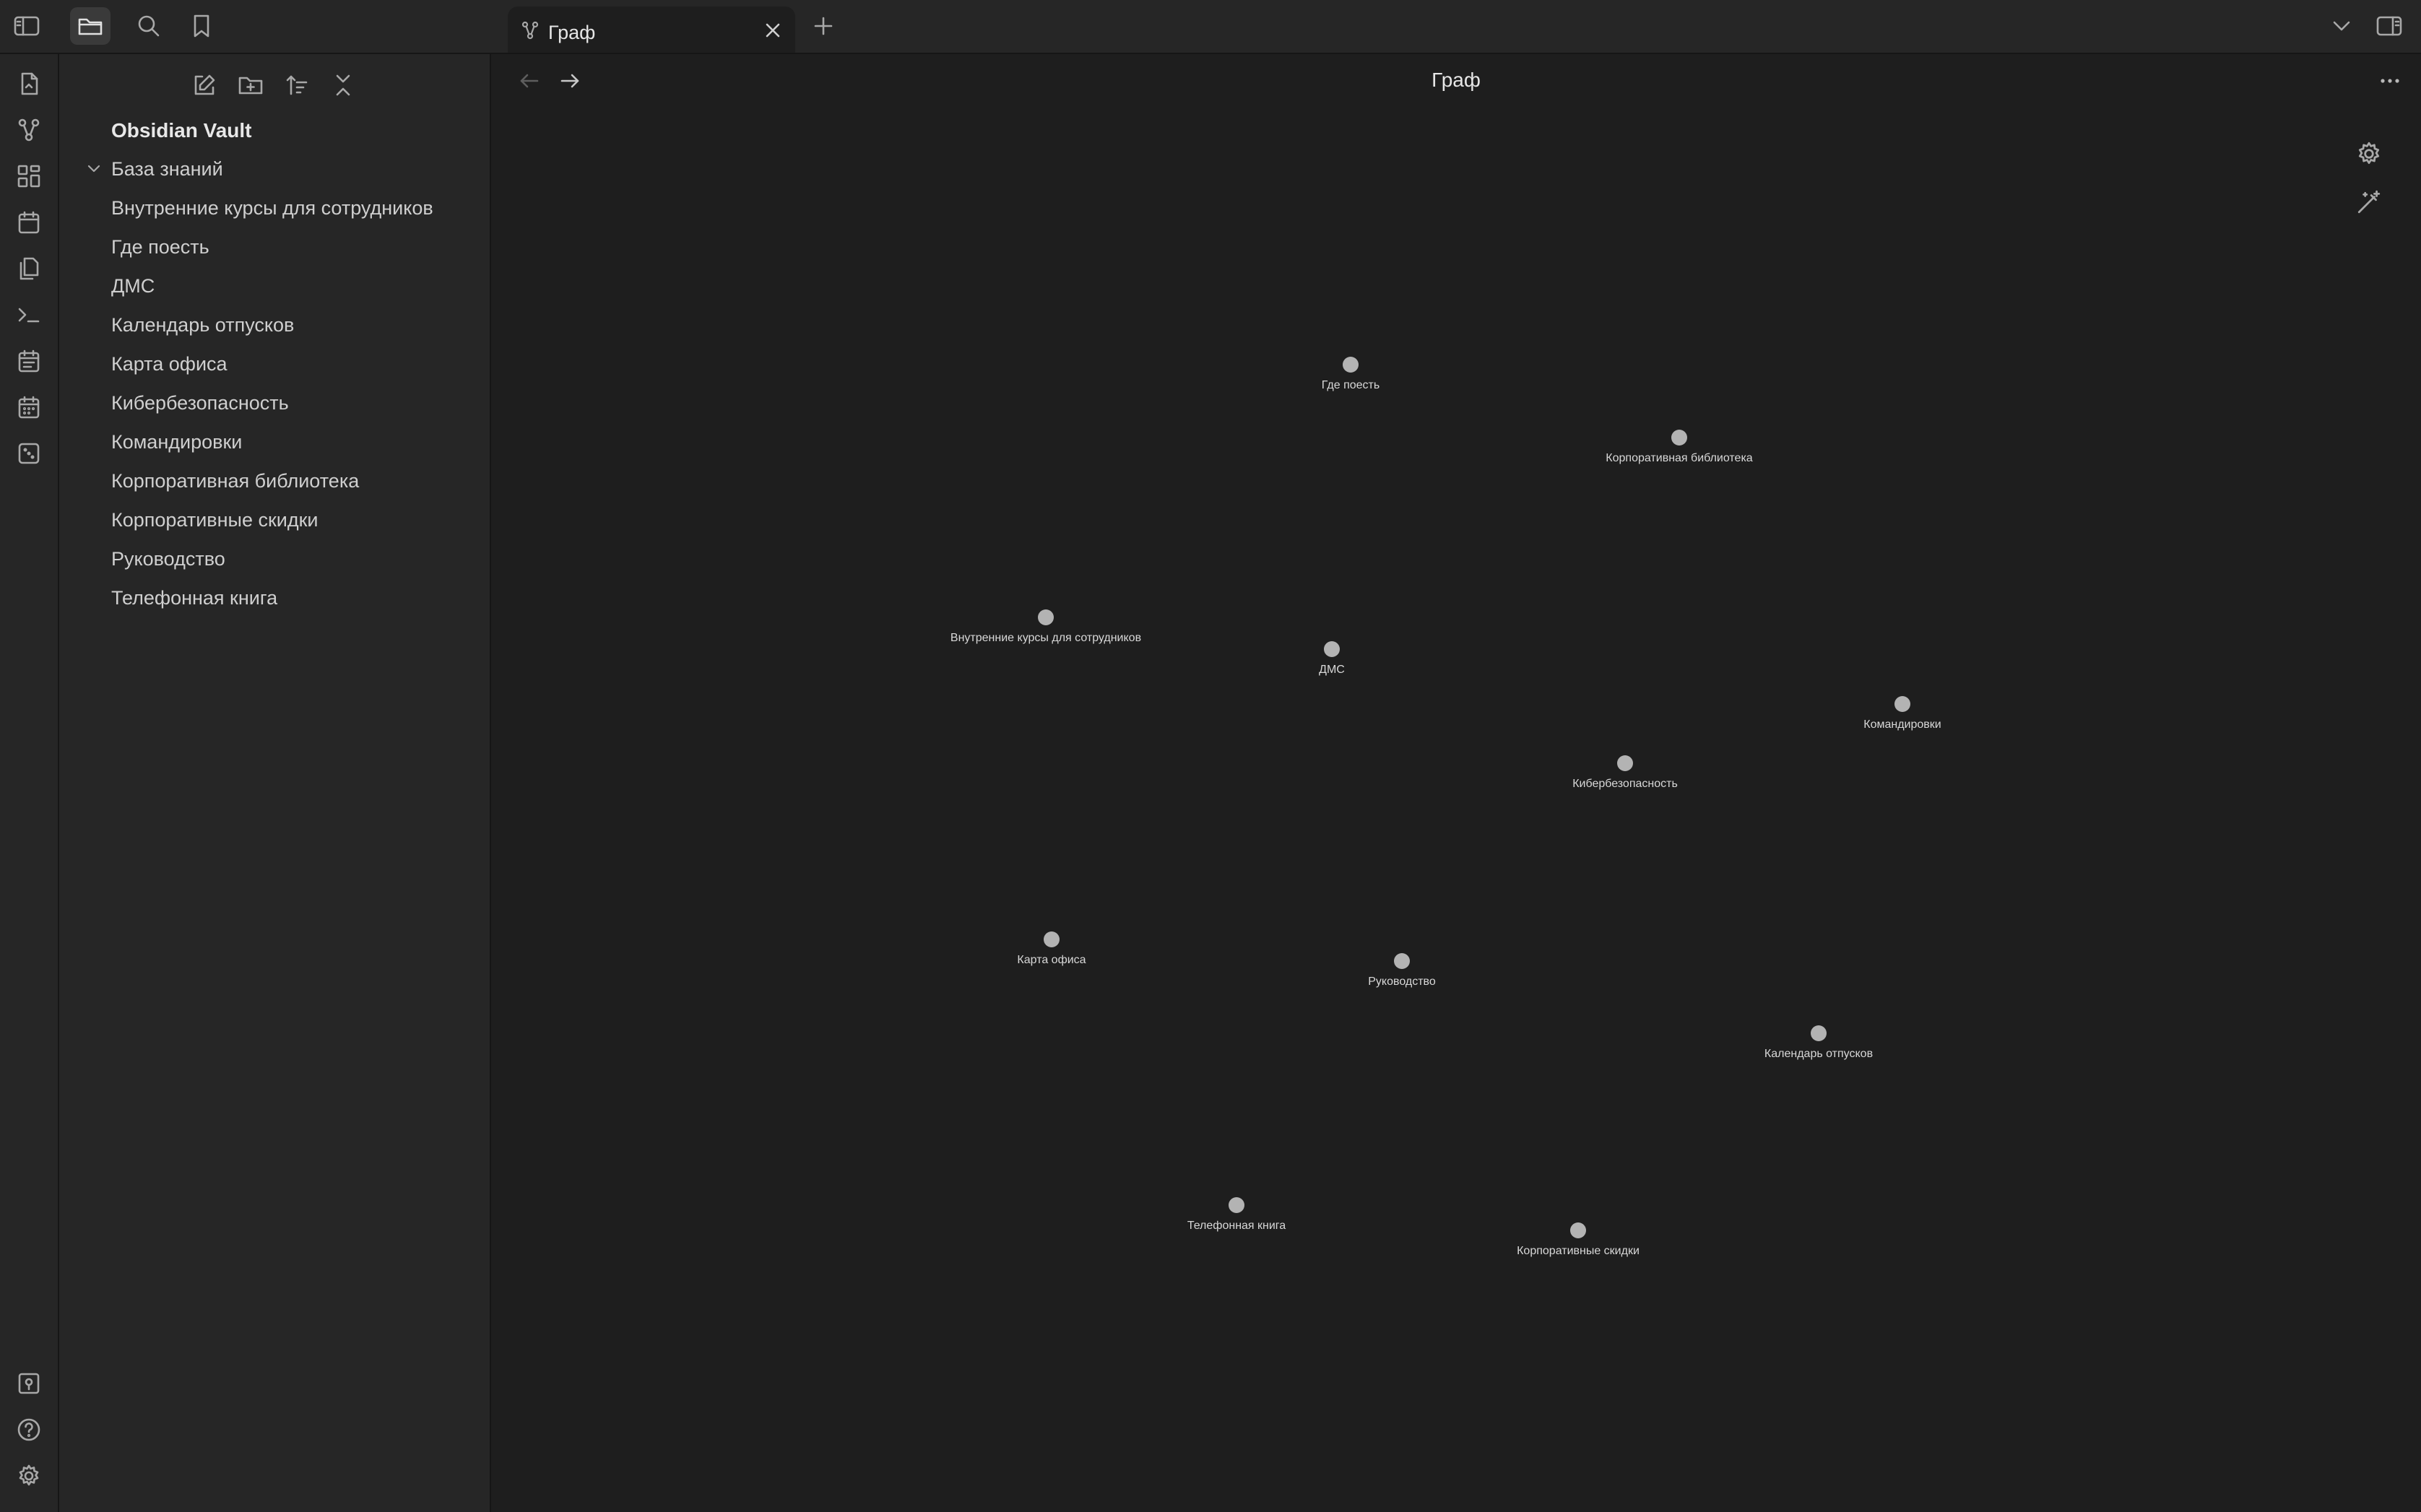  Describe the element at coordinates (168, 559) in the screenshot. I see `file-item: Руководство` at that location.